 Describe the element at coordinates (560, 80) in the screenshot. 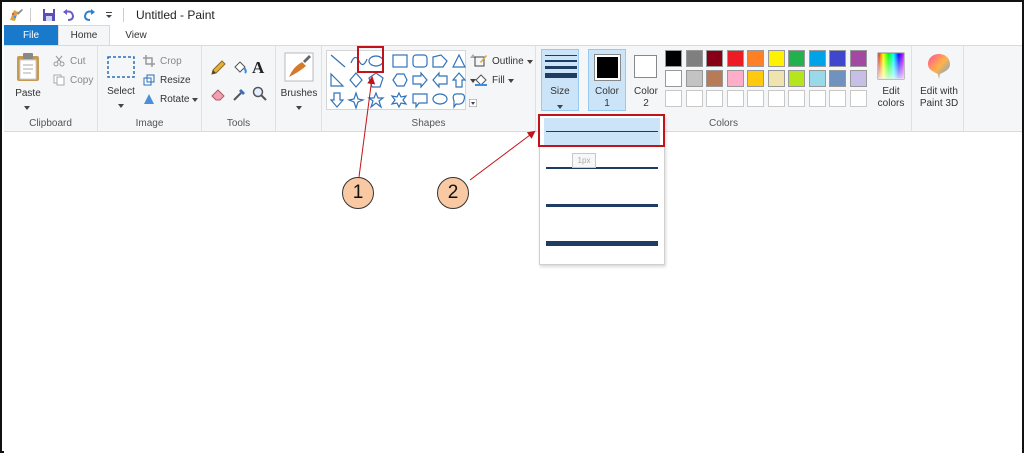

I see `size-button: Size` at that location.